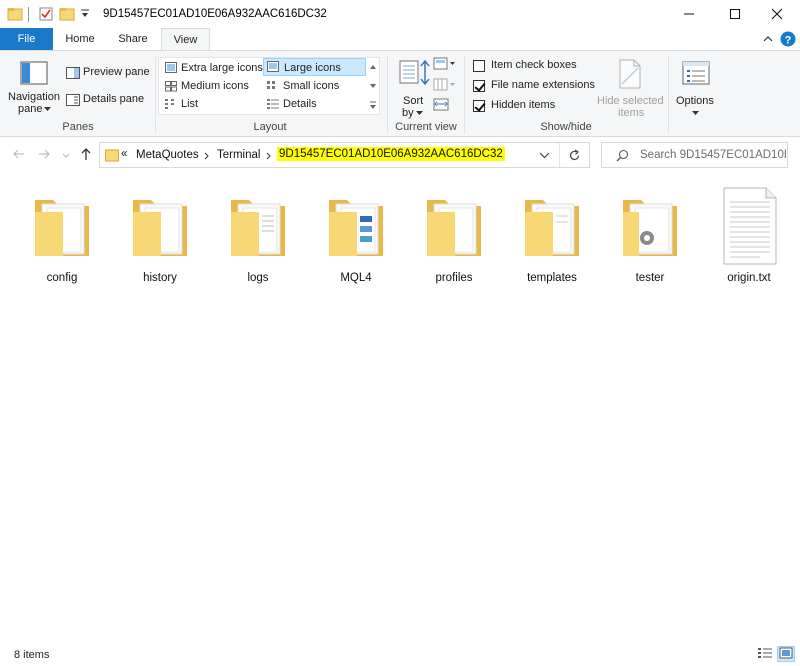 The width and height of the screenshot is (800, 666). What do you see at coordinates (271, 85) in the screenshot?
I see `small-icons-icon` at bounding box center [271, 85].